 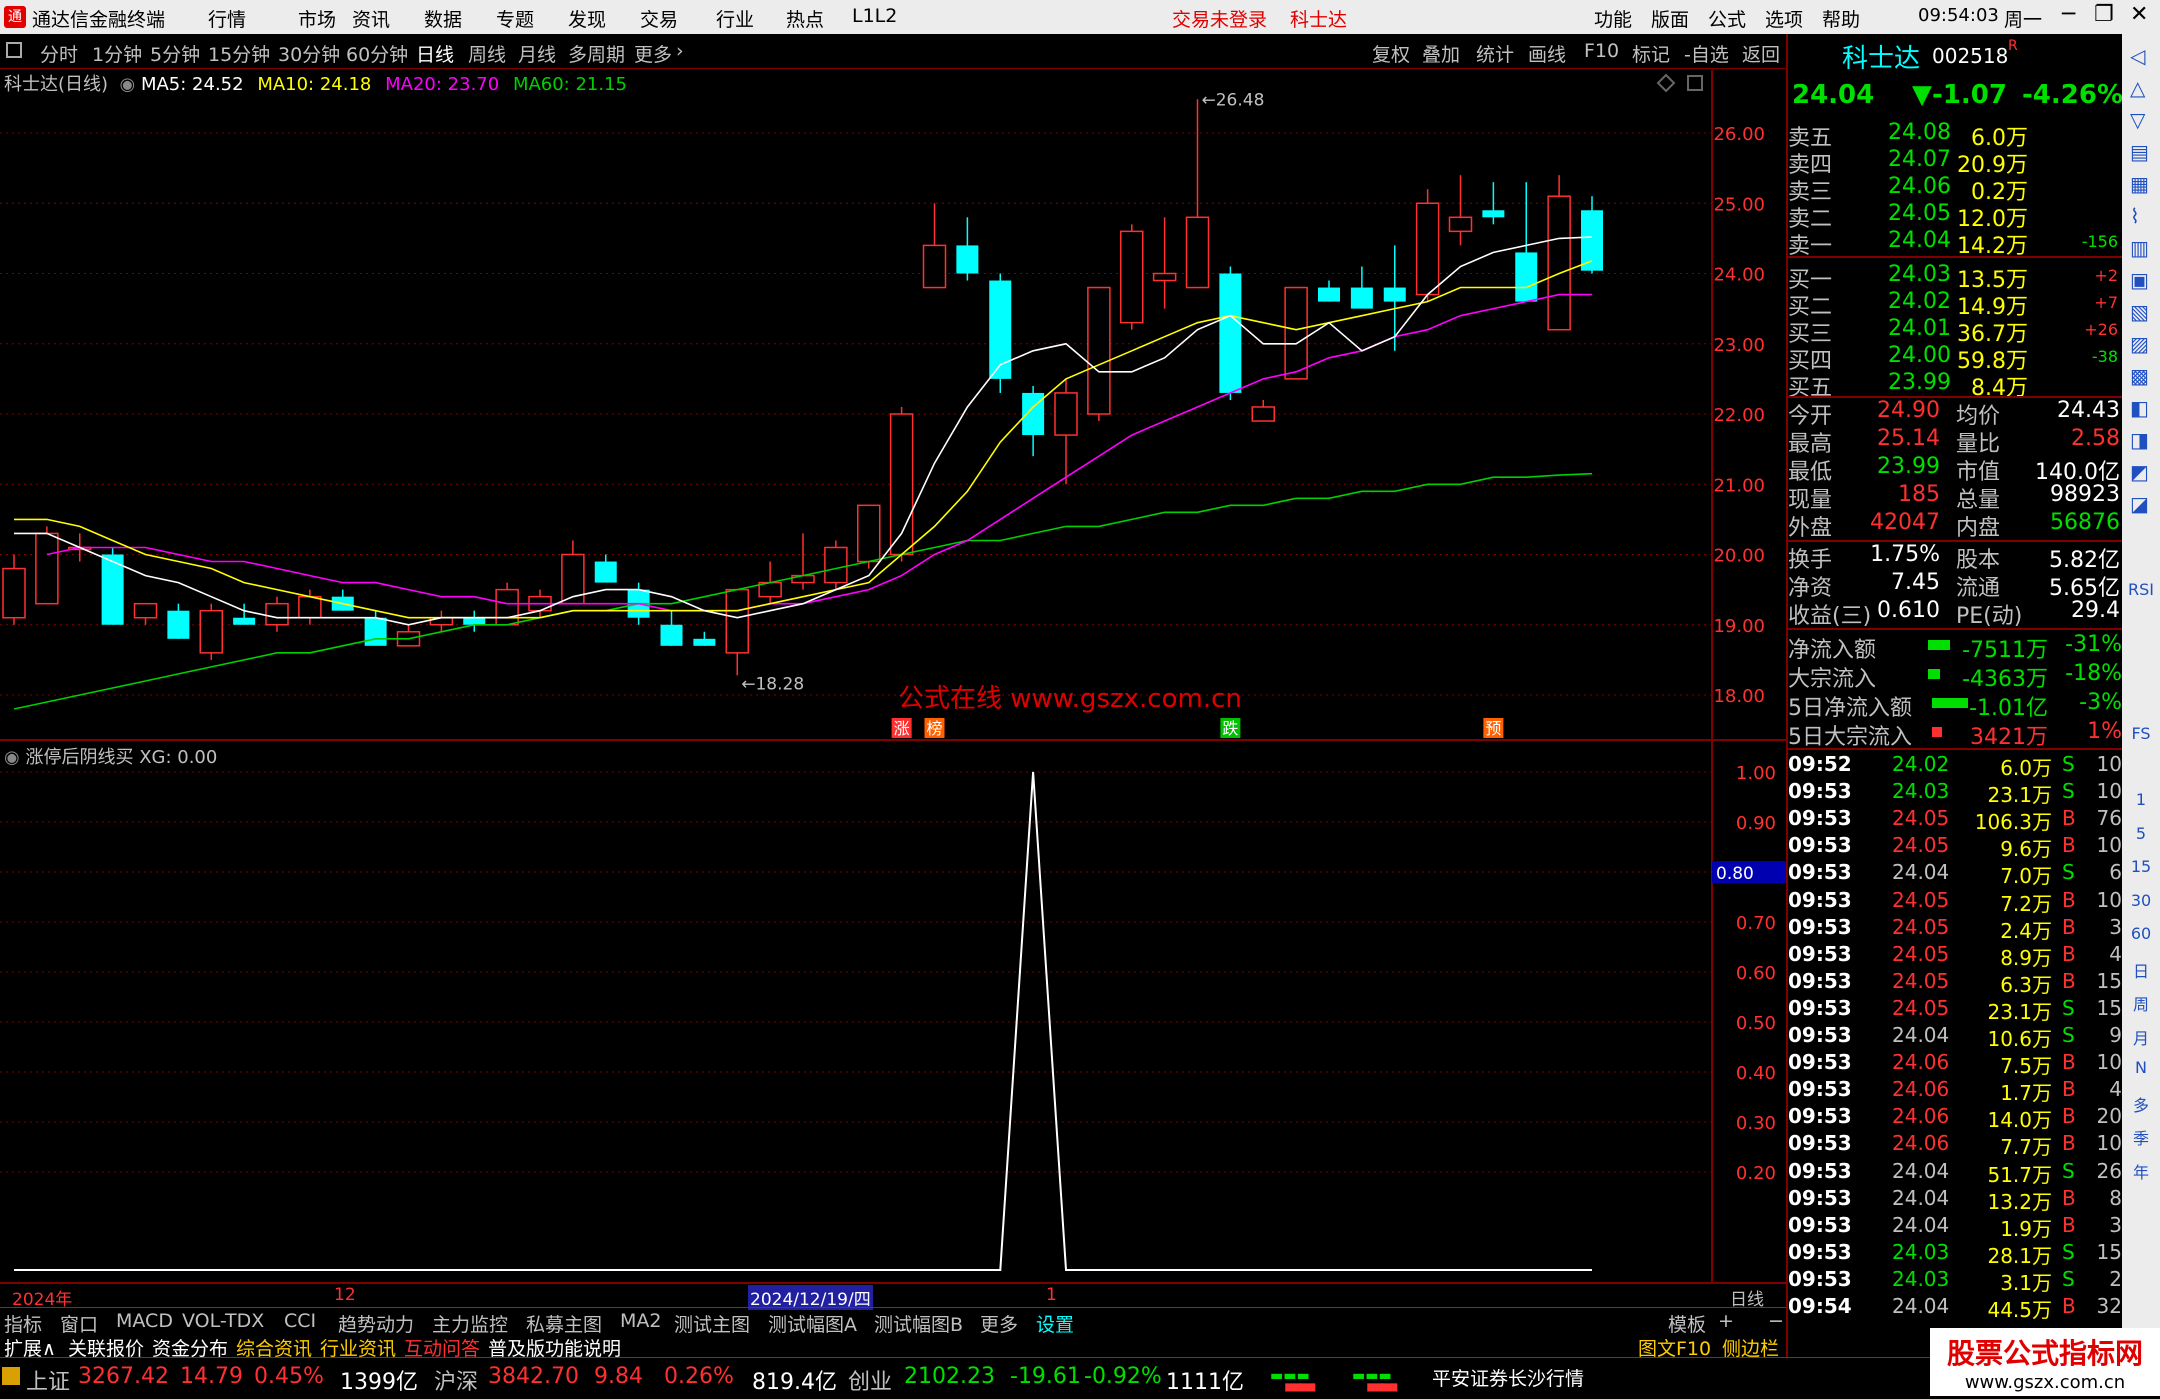 I want to click on side-tool-icon-10: ▩, so click(x=2139, y=376).